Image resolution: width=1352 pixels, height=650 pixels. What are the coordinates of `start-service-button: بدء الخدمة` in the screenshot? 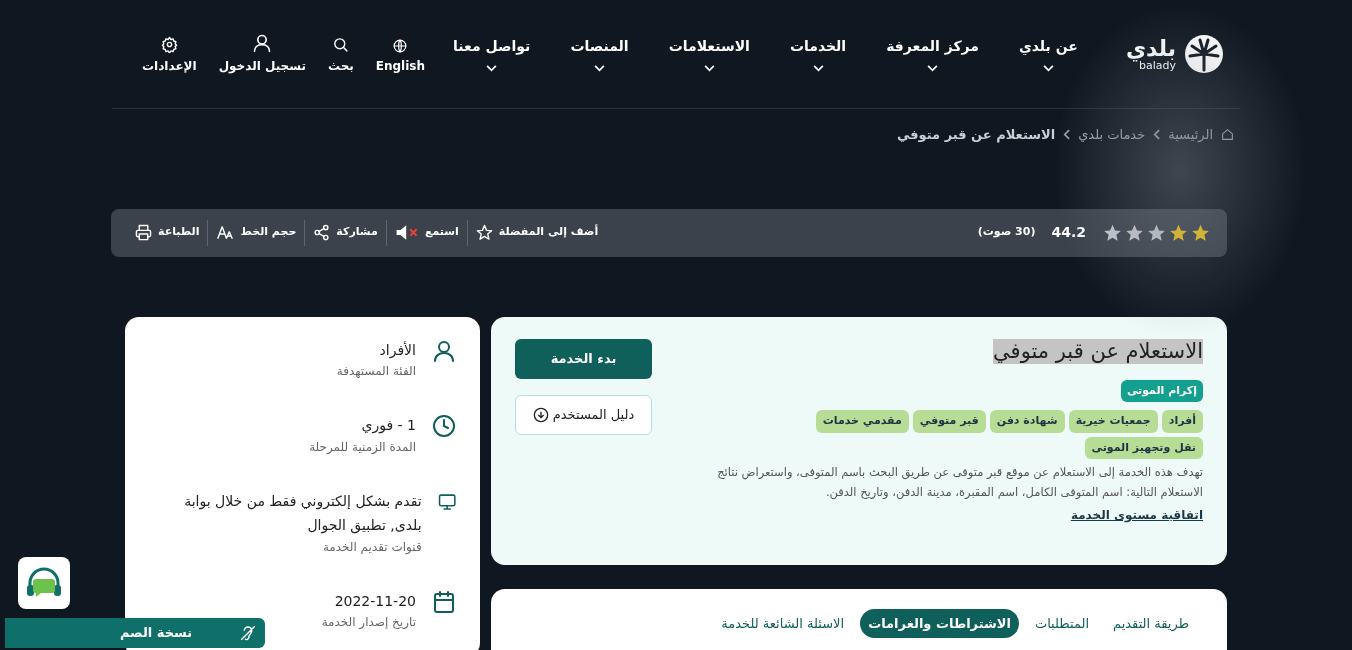 It's located at (583, 358).